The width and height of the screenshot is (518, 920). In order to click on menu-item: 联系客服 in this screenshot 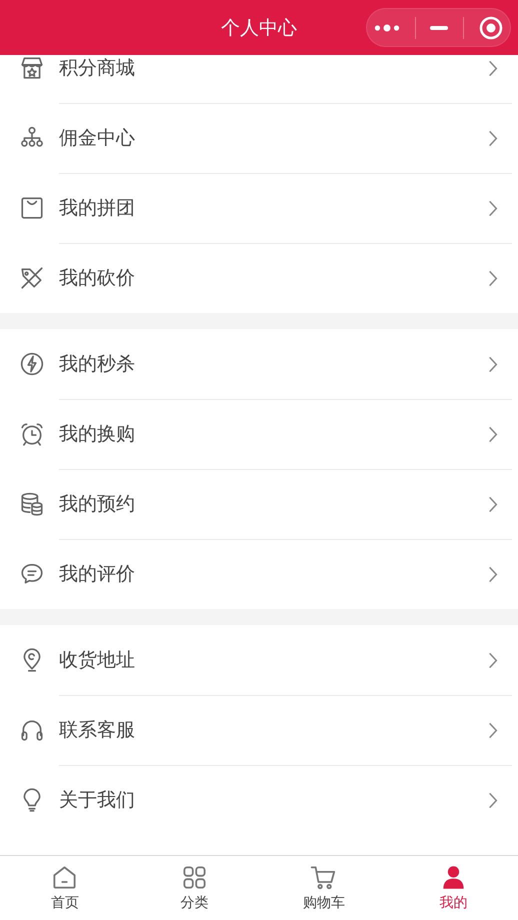, I will do `click(259, 730)`.